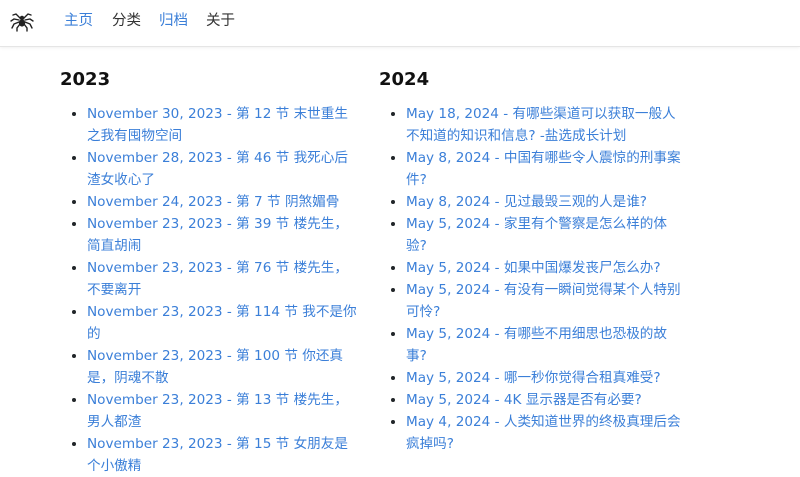  What do you see at coordinates (22, 21) in the screenshot?
I see `spider-icon` at bounding box center [22, 21].